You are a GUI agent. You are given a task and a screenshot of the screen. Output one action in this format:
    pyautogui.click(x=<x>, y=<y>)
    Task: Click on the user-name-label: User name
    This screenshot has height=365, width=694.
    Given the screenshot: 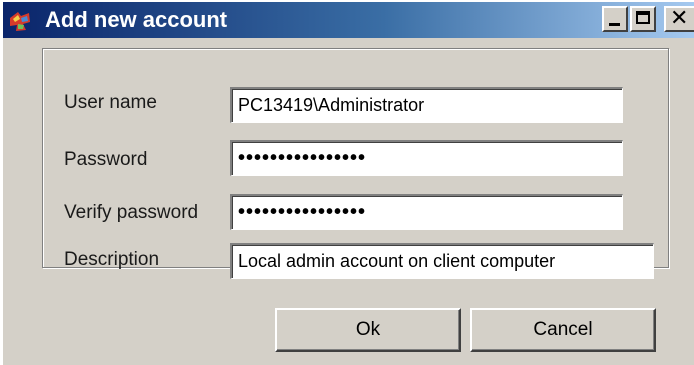 What is the action you would take?
    pyautogui.click(x=110, y=102)
    